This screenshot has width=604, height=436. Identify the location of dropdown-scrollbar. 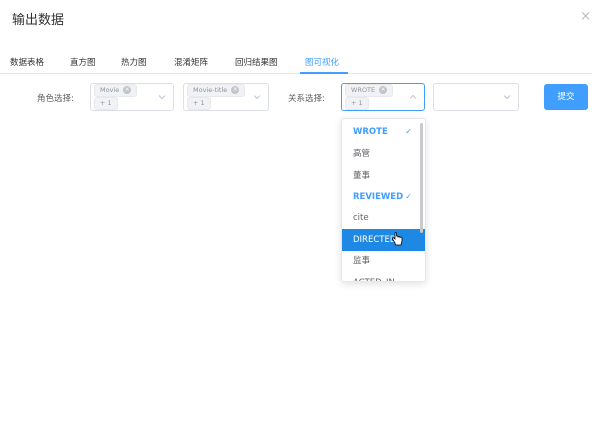
(421, 178).